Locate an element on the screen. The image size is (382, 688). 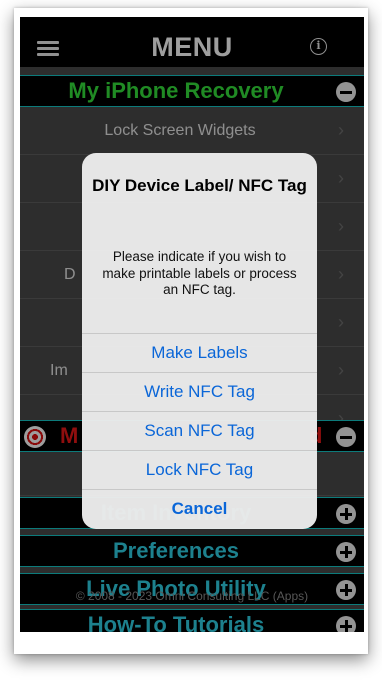
dialog-title: DIY Device Label/ NFC Tag is located at coordinates (199, 185).